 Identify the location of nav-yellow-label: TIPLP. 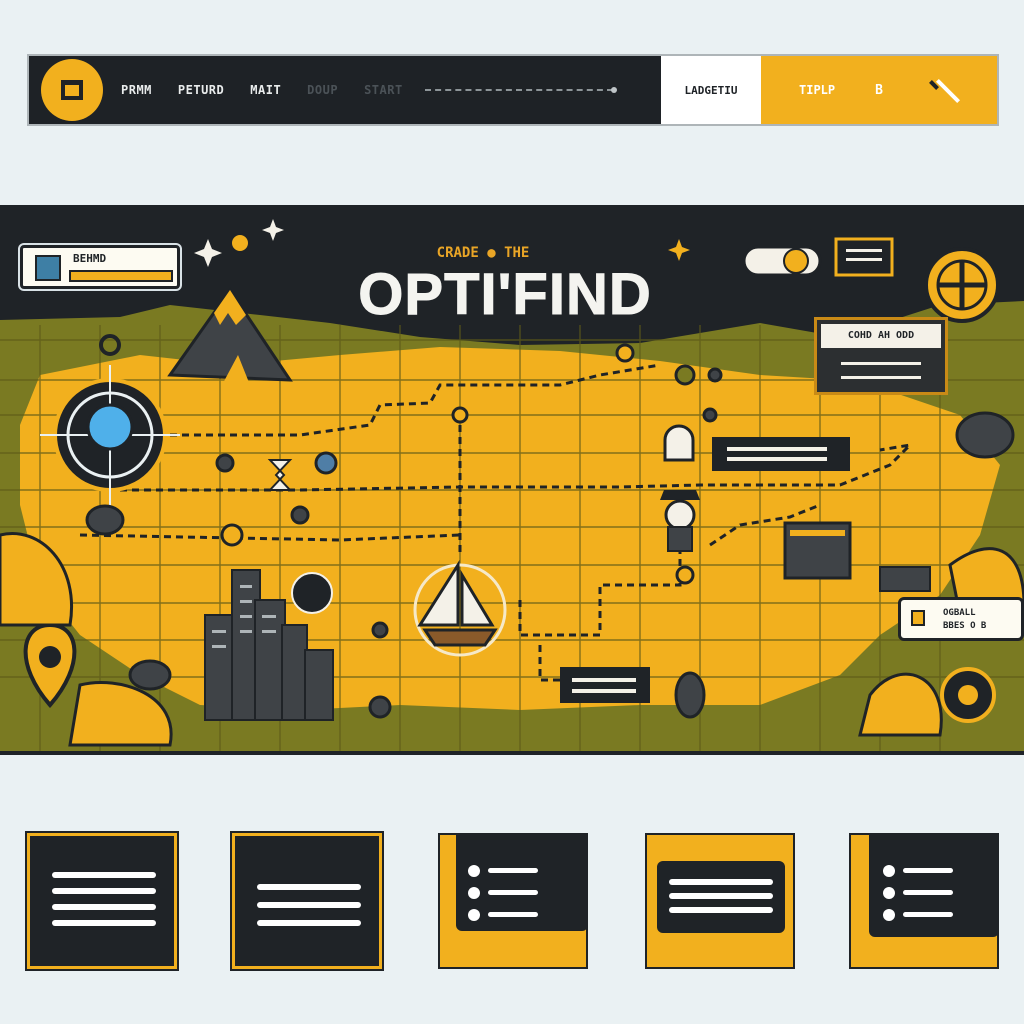
(817, 90).